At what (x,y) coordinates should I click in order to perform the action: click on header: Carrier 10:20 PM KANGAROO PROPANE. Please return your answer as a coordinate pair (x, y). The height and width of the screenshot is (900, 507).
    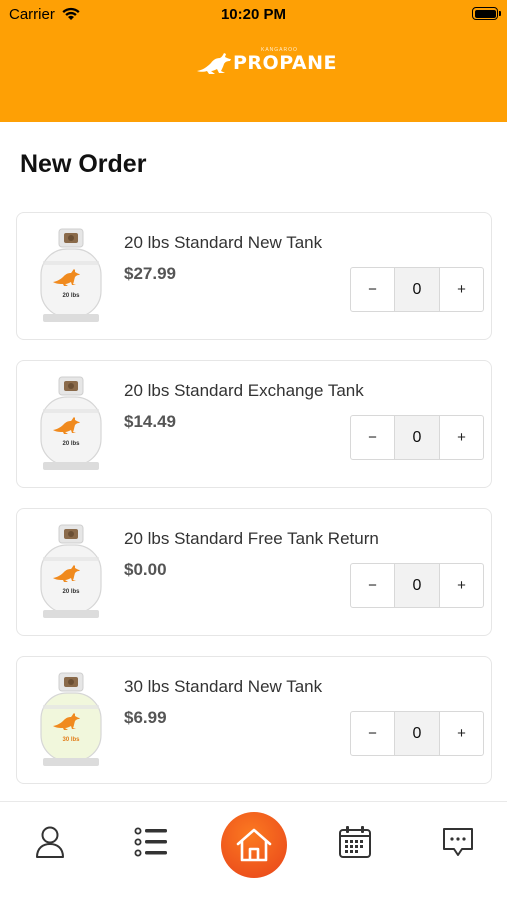
    Looking at the image, I should click on (253, 61).